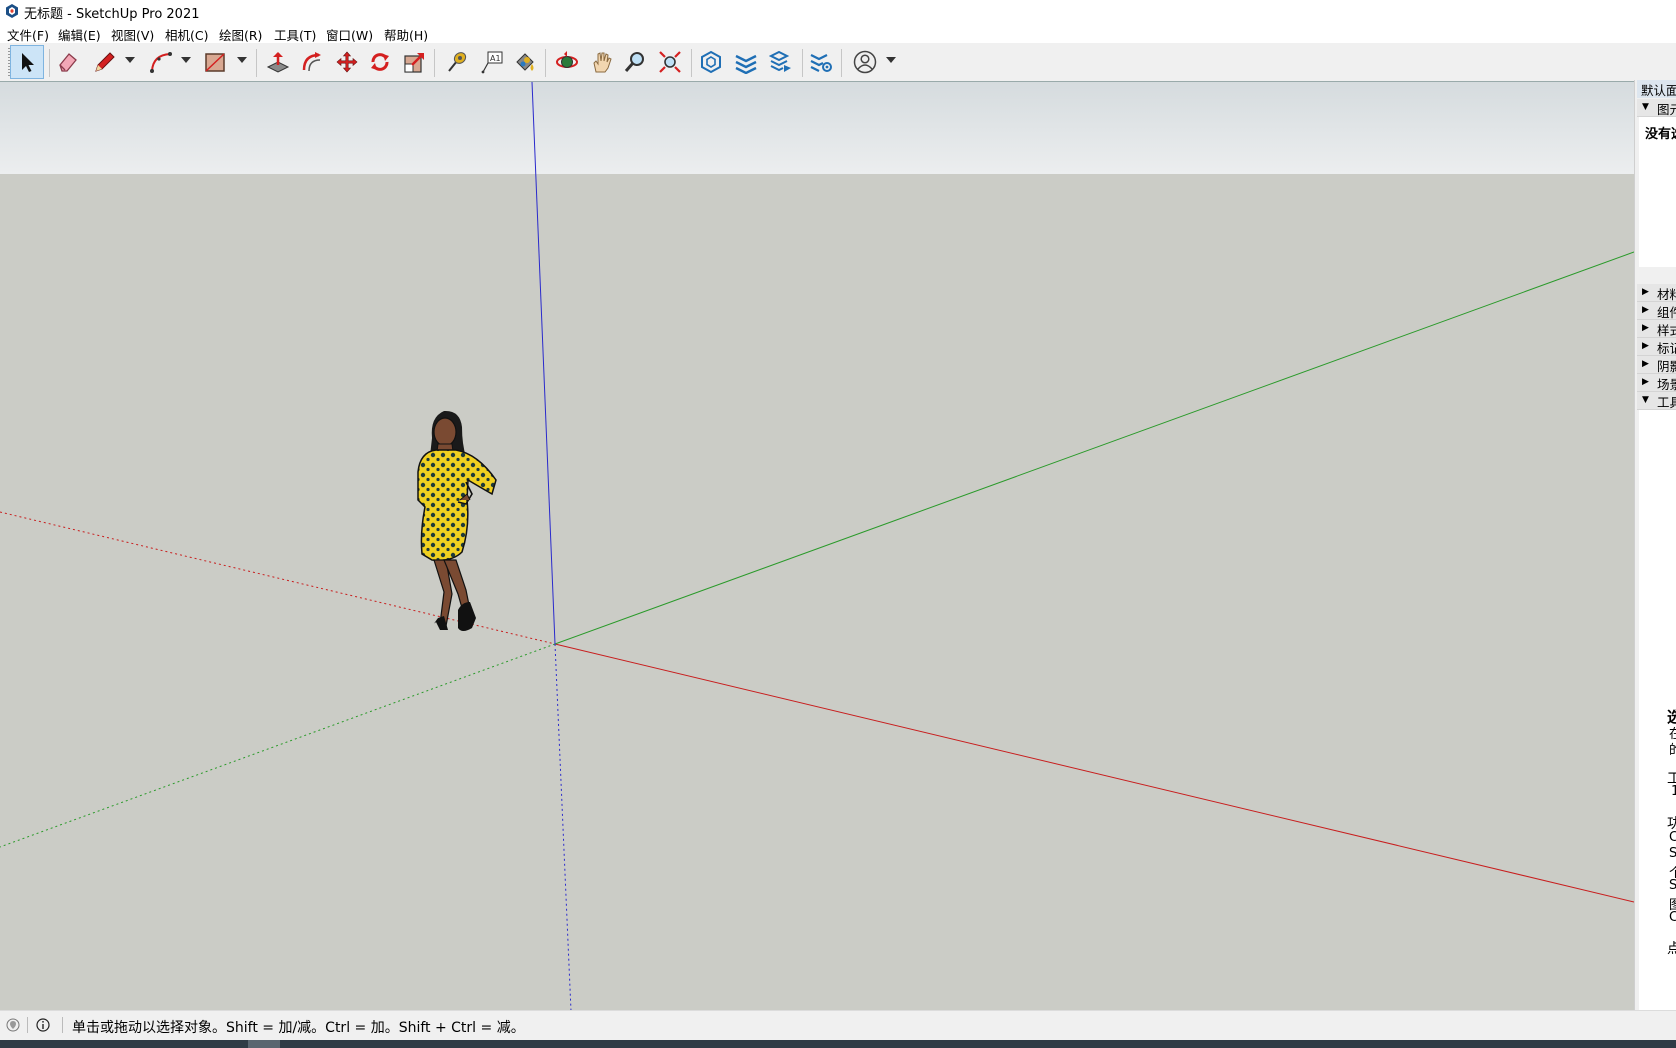 The image size is (1676, 1048). What do you see at coordinates (1673, 791) in the screenshot?
I see `instructor-text: 1` at bounding box center [1673, 791].